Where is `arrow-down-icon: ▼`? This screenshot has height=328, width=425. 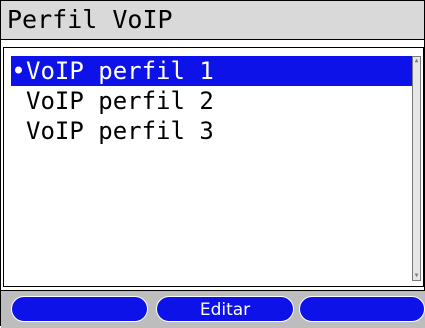 arrow-down-icon: ▼ is located at coordinates (416, 276).